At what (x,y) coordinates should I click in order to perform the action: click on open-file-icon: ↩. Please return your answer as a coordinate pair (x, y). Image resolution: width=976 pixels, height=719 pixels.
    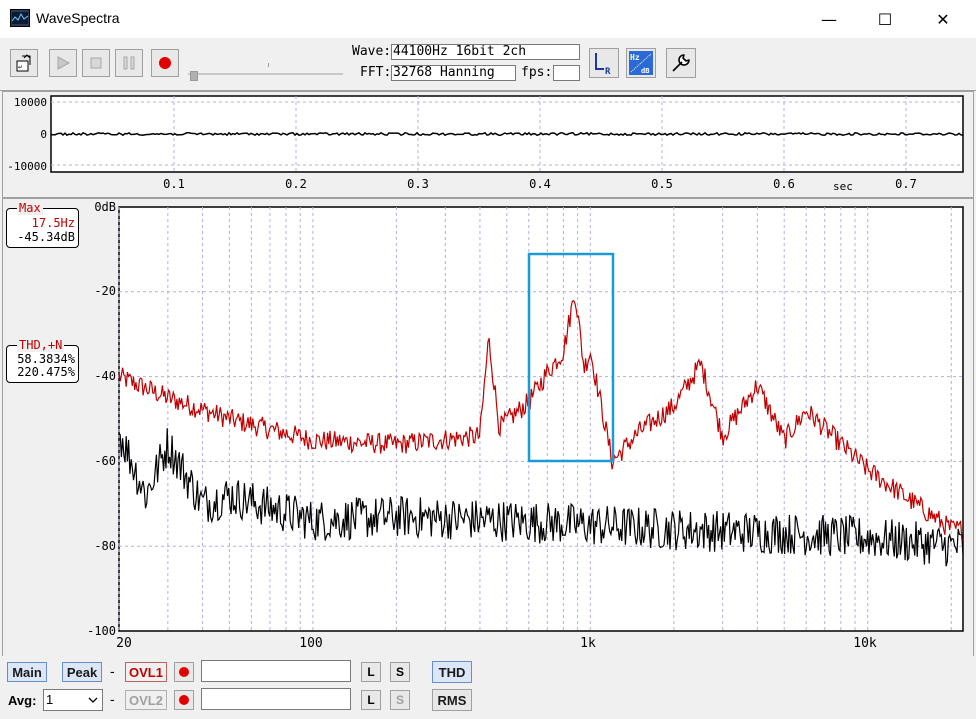
    Looking at the image, I should click on (23, 63).